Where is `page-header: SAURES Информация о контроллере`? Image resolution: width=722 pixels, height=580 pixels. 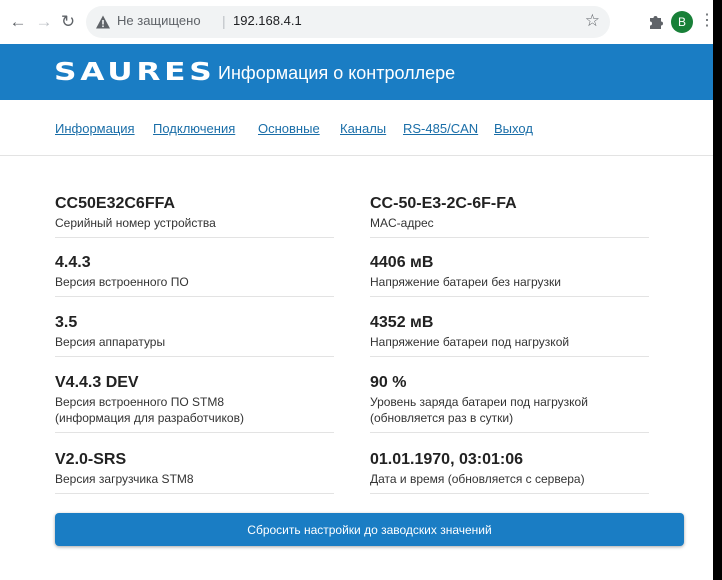 page-header: SAURES Информация о контроллере is located at coordinates (356, 72).